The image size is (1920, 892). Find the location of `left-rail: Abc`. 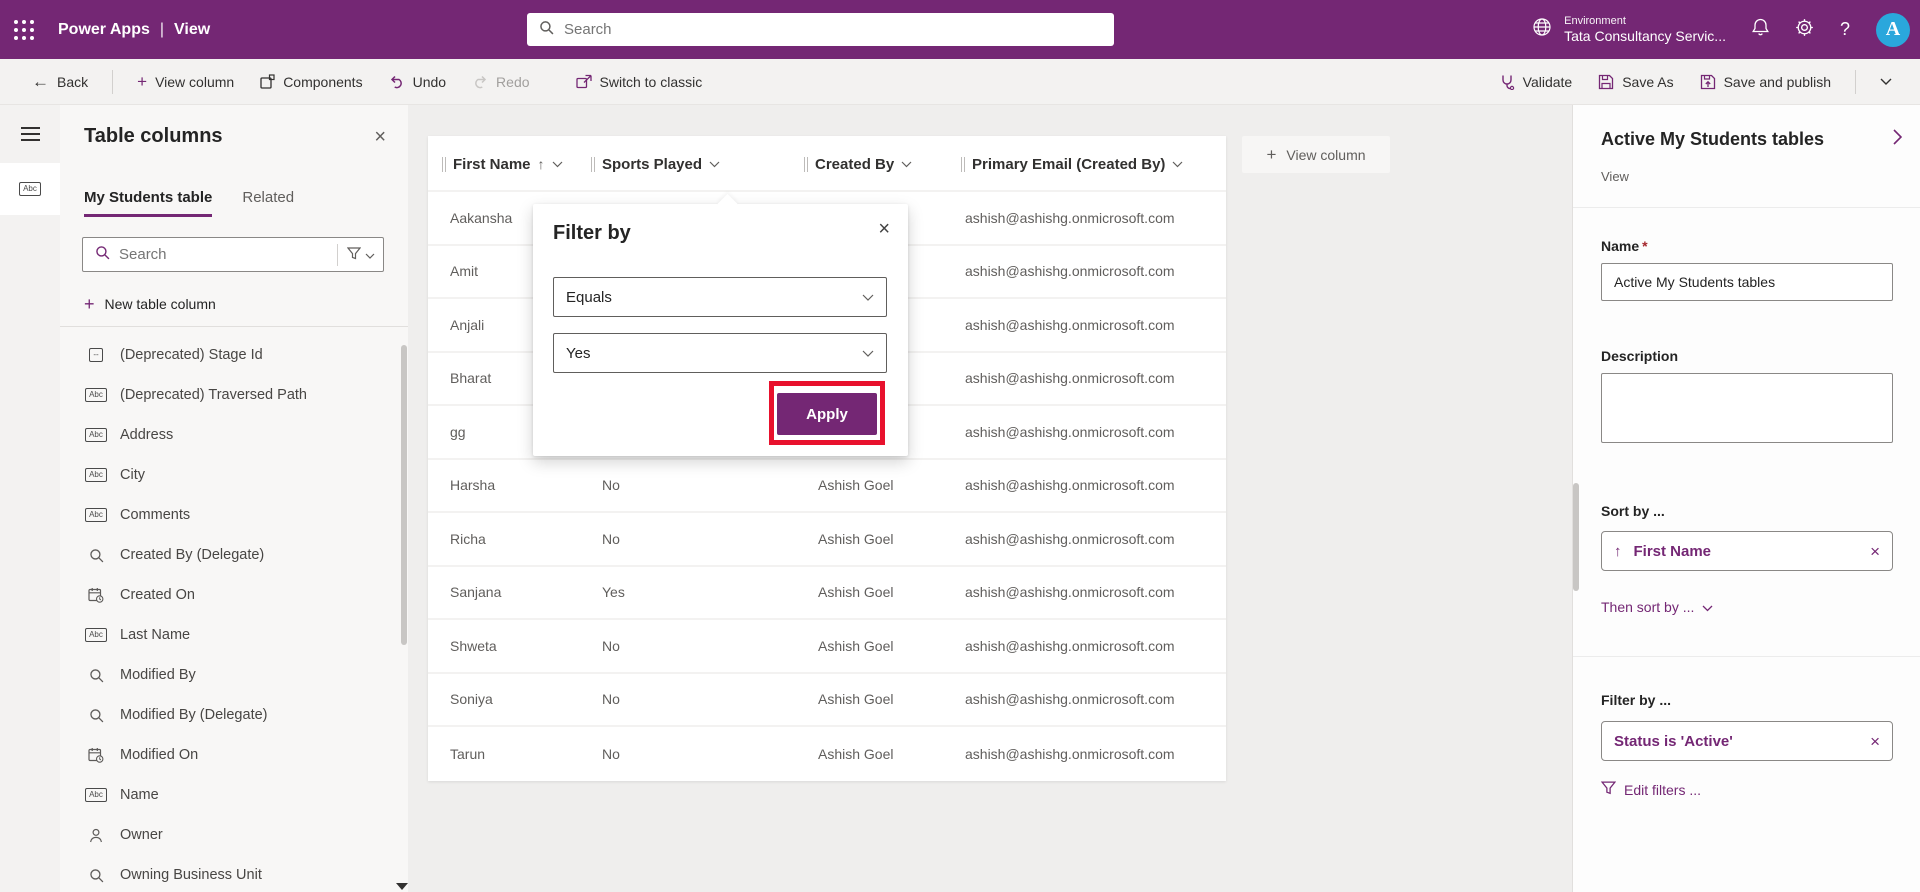

left-rail: Abc is located at coordinates (30, 498).